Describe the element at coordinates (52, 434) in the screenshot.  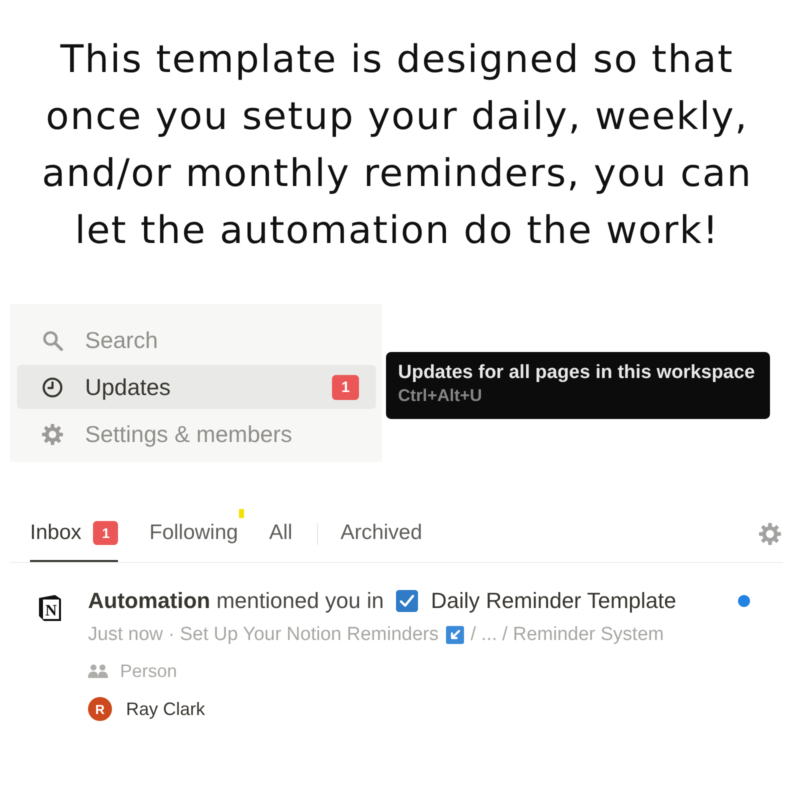
I see `gear-icon` at that location.